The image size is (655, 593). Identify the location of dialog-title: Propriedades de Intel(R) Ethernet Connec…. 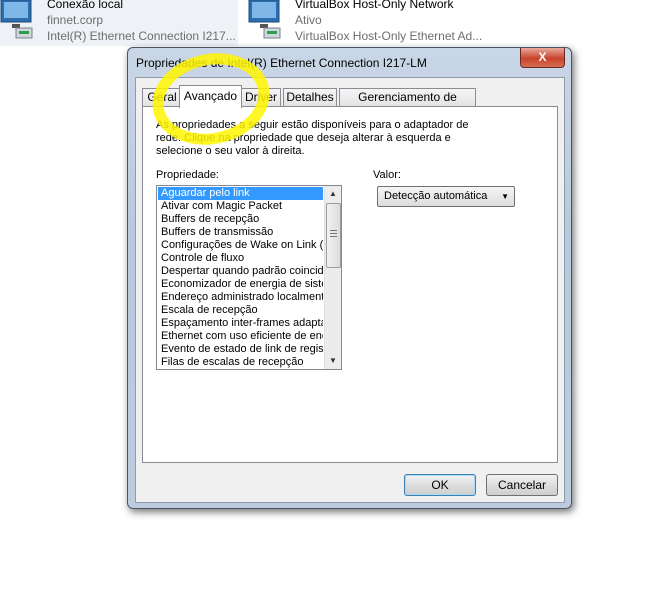
(281, 63).